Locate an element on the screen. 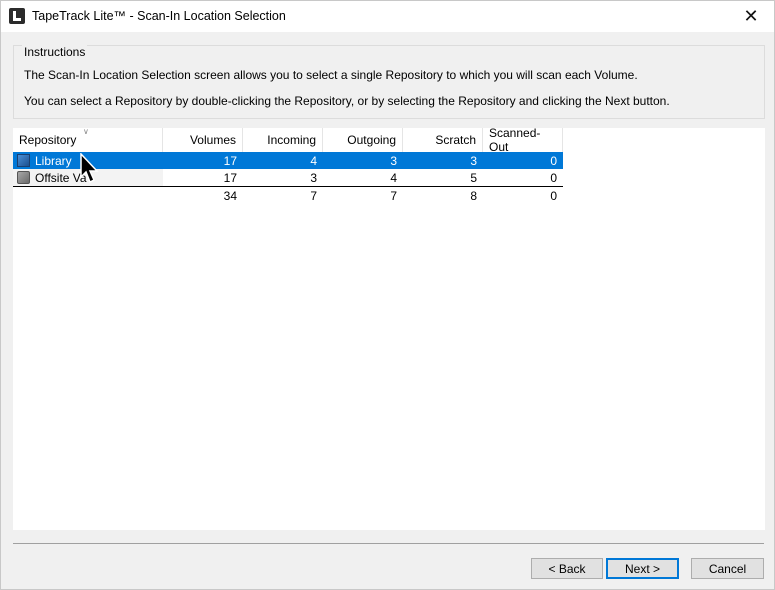 This screenshot has height=590, width=775. table-row-offsite-vault: Offsite Va 17 3 4 5 0 is located at coordinates (288, 177).